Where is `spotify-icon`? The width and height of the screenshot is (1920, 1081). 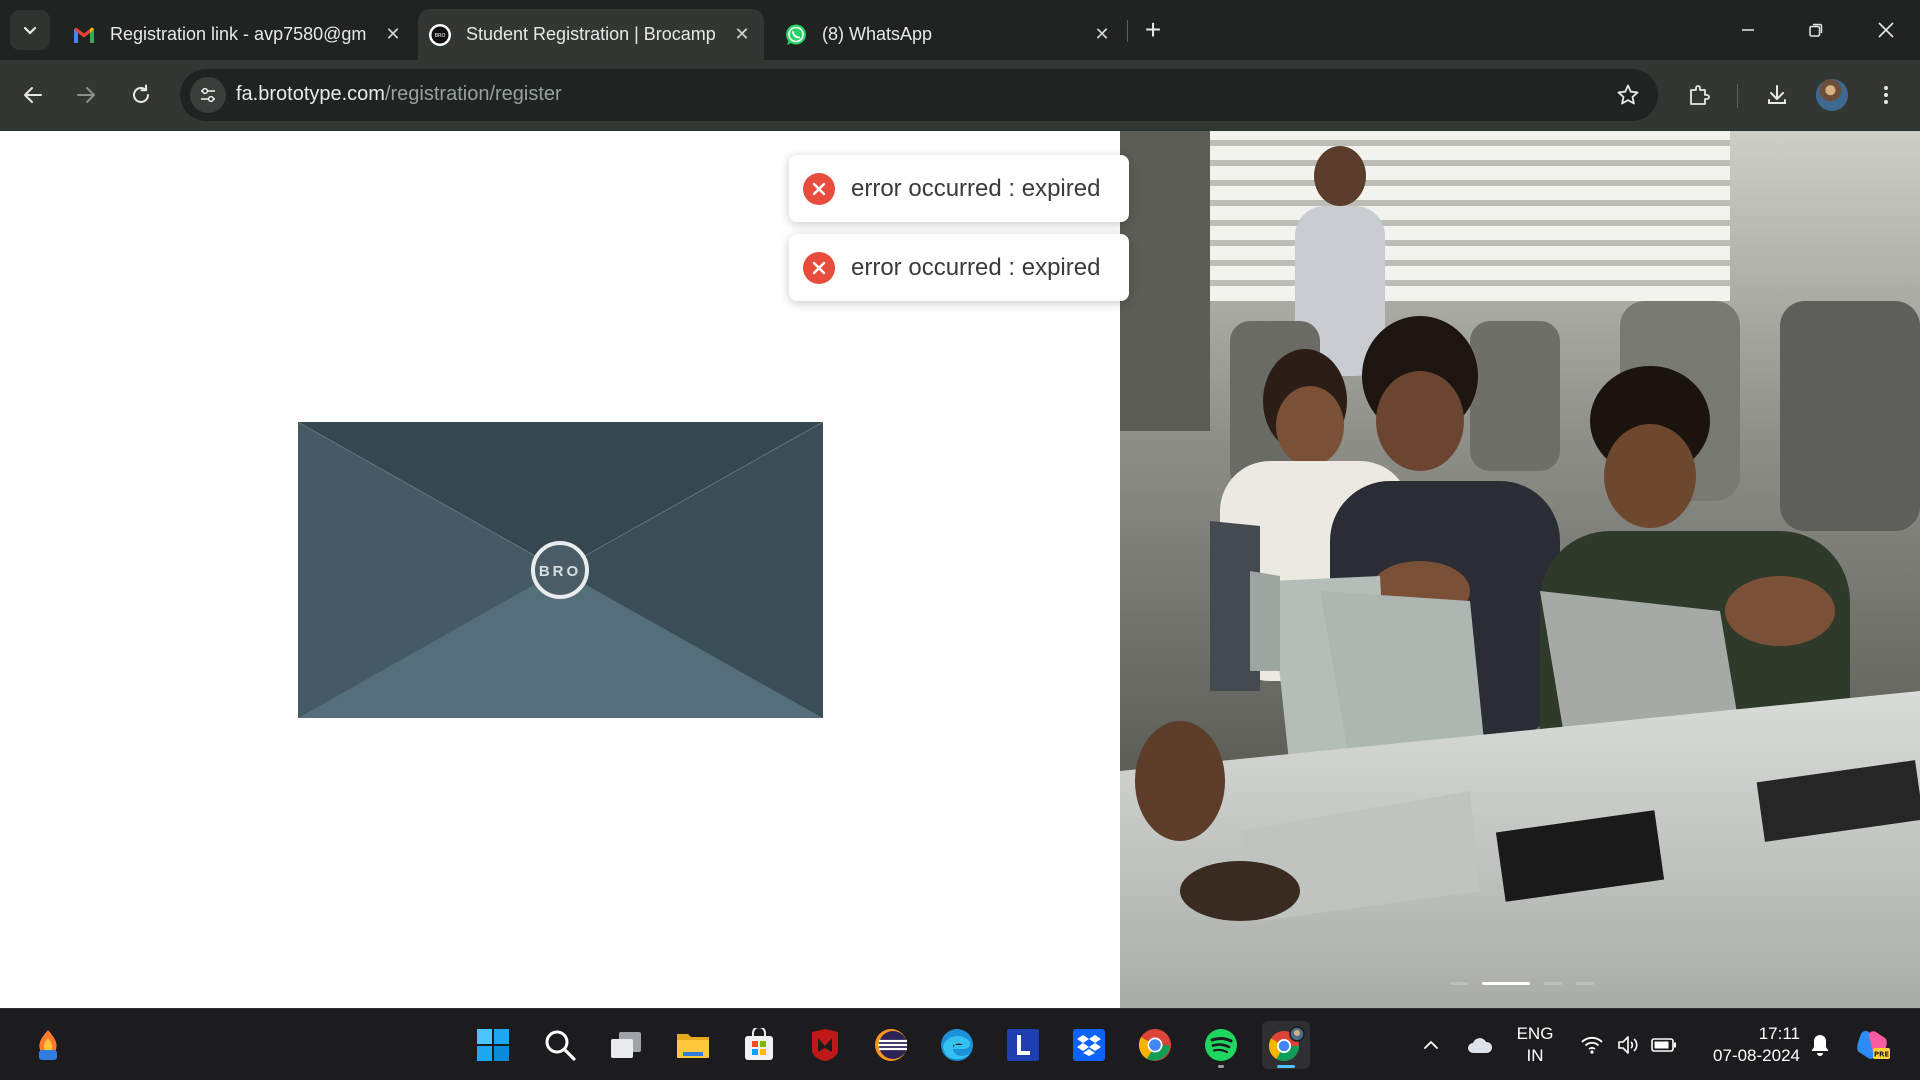
spotify-icon is located at coordinates (1221, 1045).